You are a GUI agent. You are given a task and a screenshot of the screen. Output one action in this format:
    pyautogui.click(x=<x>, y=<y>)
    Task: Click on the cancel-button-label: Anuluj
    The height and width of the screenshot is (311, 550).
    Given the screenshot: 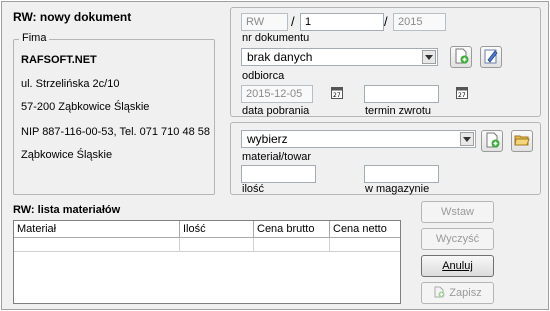 What is the action you would take?
    pyautogui.click(x=457, y=266)
    